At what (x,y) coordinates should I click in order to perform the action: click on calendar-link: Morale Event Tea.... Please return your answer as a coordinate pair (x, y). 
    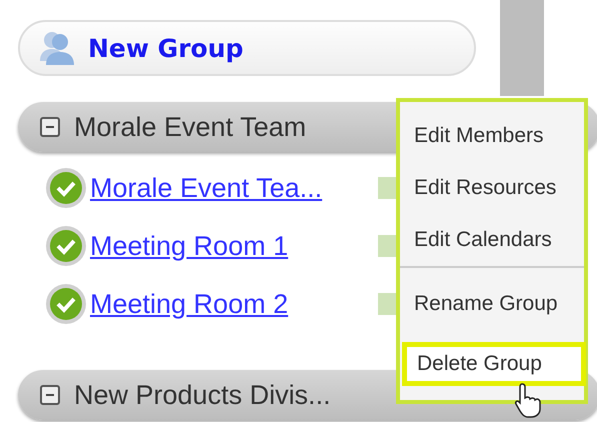
    Looking at the image, I should click on (229, 188).